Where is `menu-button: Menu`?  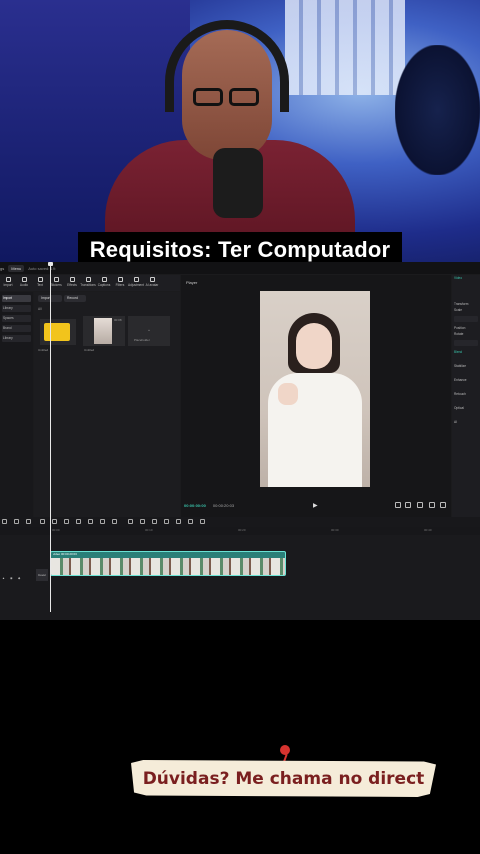 menu-button: Menu is located at coordinates (16, 268).